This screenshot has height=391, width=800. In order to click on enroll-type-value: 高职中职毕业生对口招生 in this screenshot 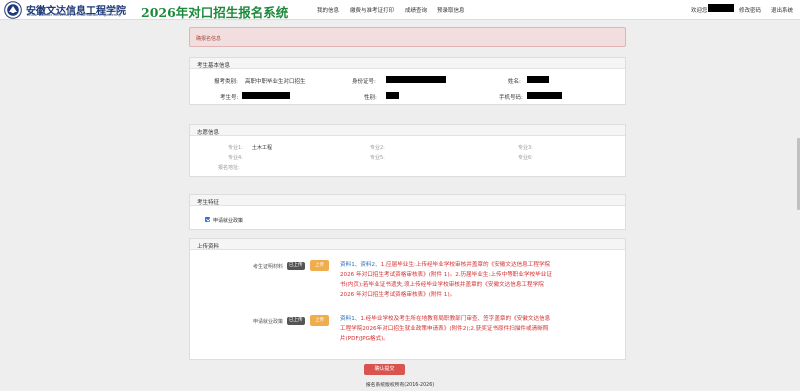, I will do `click(275, 82)`.